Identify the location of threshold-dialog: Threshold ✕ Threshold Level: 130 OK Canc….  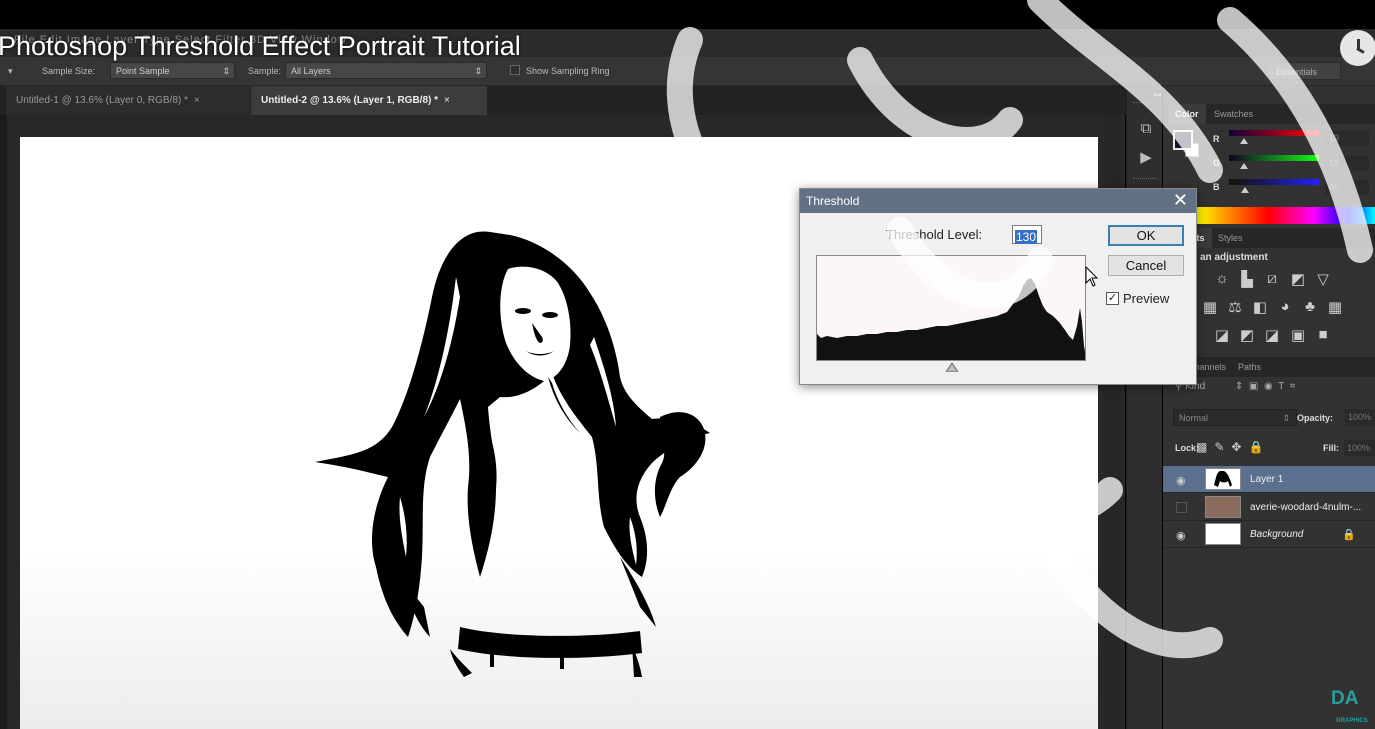
(998, 286).